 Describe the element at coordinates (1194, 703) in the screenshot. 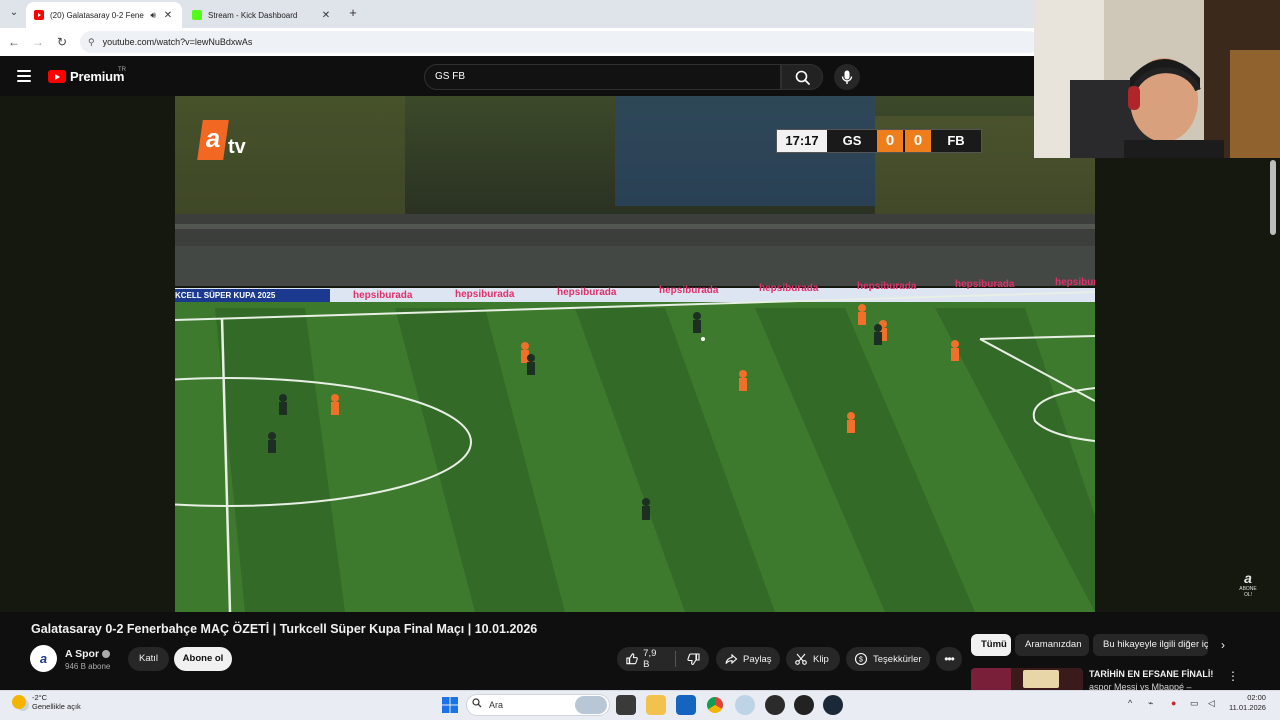

I see `display-icon: ▭` at that location.